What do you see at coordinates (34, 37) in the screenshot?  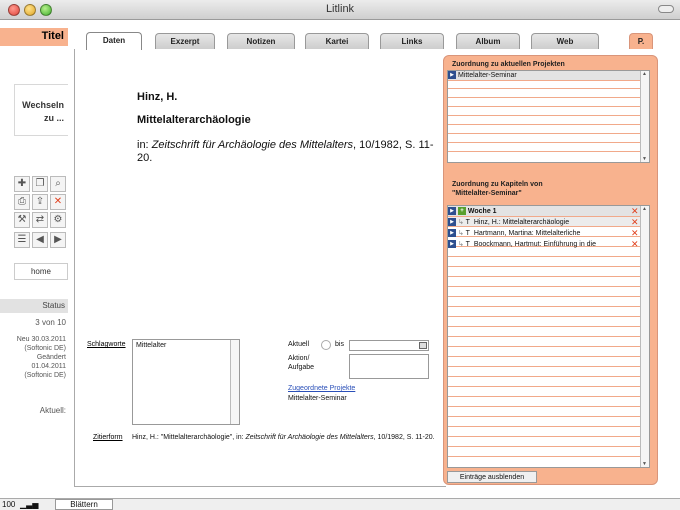 I see `titel-button: Titel` at bounding box center [34, 37].